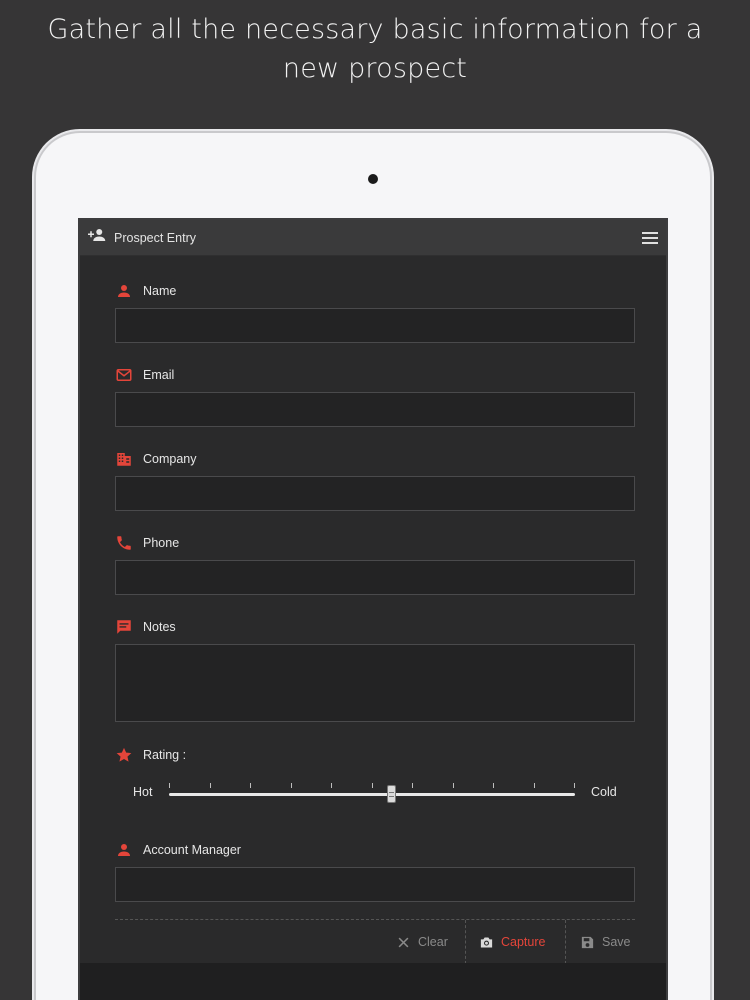 This screenshot has height=1000, width=750. I want to click on account-manager-label-text: Account Manager, so click(192, 850).